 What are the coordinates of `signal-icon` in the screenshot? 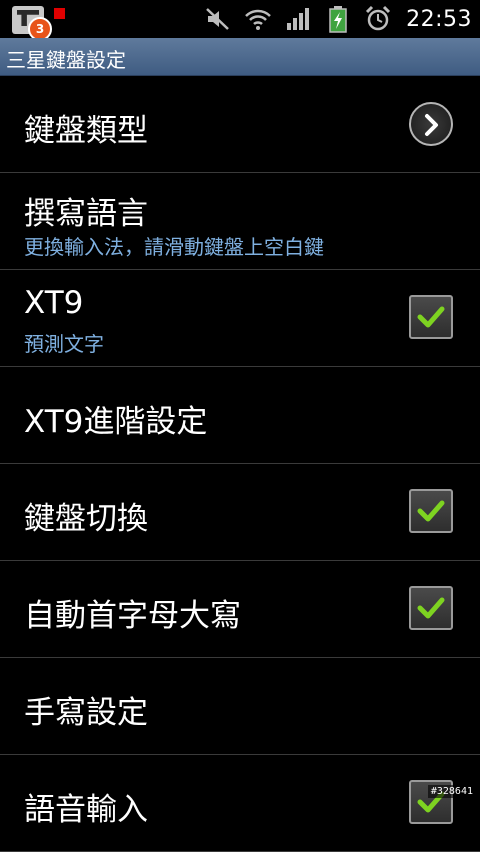 It's located at (298, 19).